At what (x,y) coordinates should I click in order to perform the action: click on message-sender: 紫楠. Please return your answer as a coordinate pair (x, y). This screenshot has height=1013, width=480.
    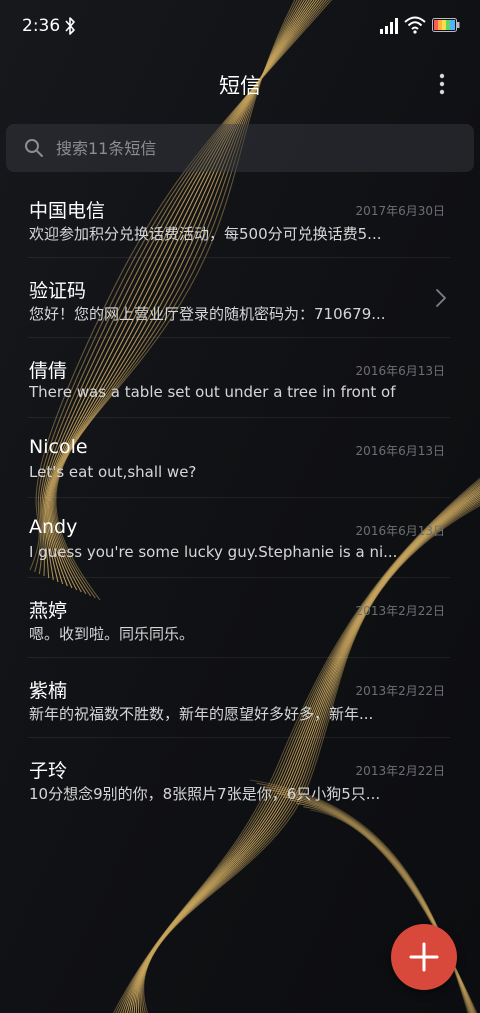
    Looking at the image, I should click on (48, 691).